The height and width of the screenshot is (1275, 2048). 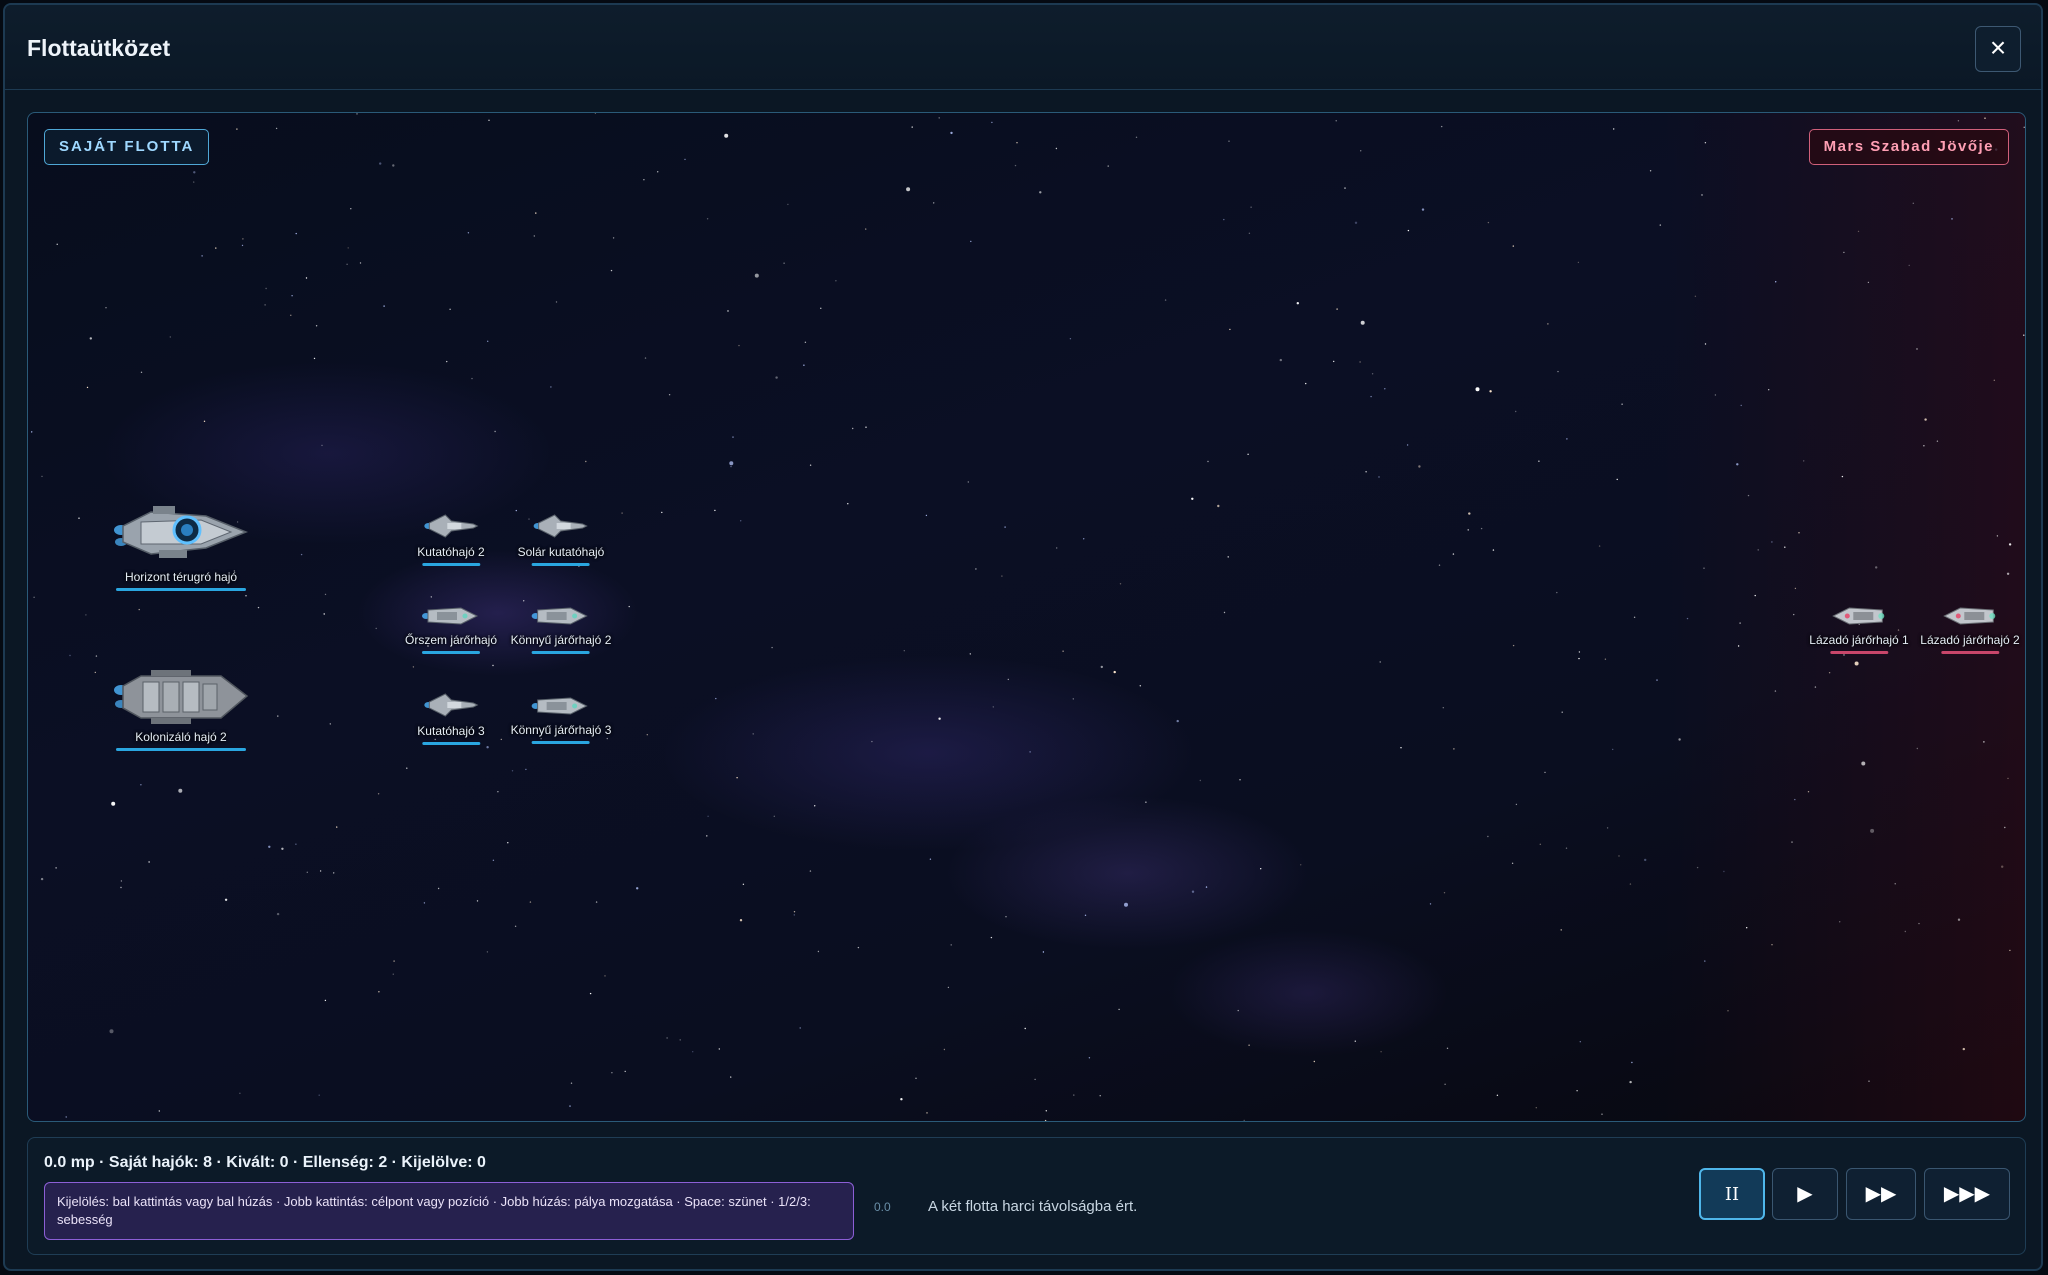 I want to click on ship-label: Kutatóhajó 3, so click(x=451, y=731).